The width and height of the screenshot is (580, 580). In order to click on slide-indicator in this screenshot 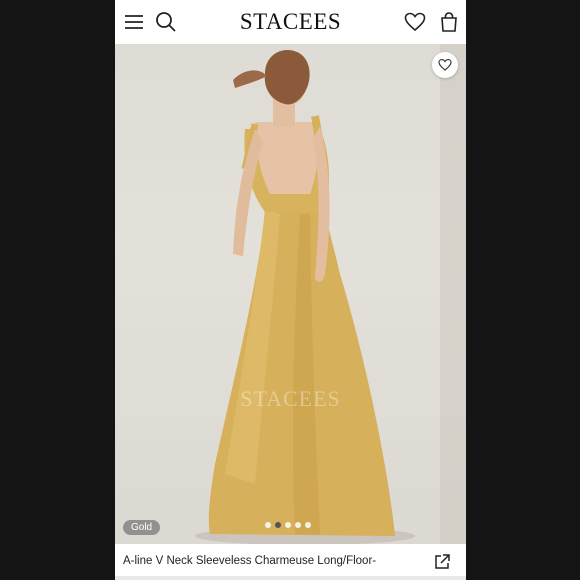, I will do `click(288, 525)`.